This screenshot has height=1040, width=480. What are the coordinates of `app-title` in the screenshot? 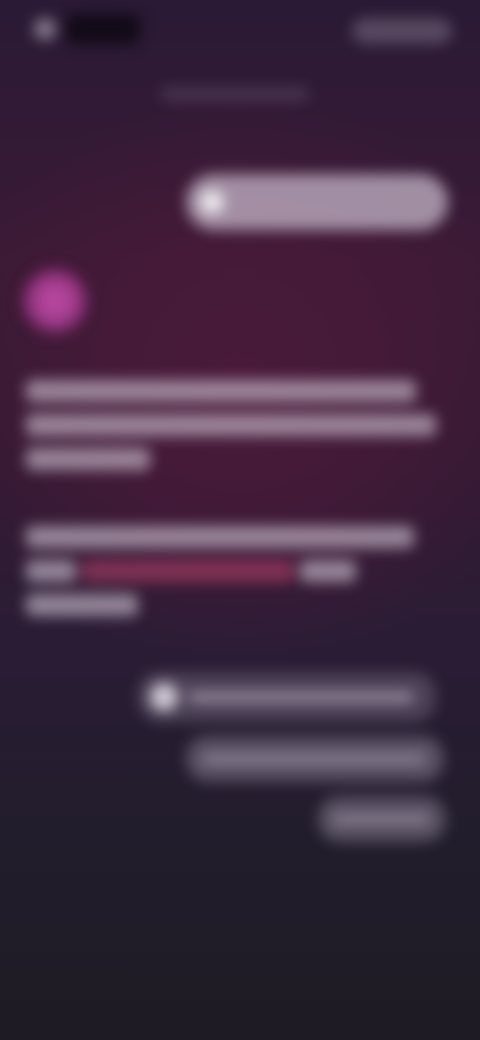 It's located at (103, 29).